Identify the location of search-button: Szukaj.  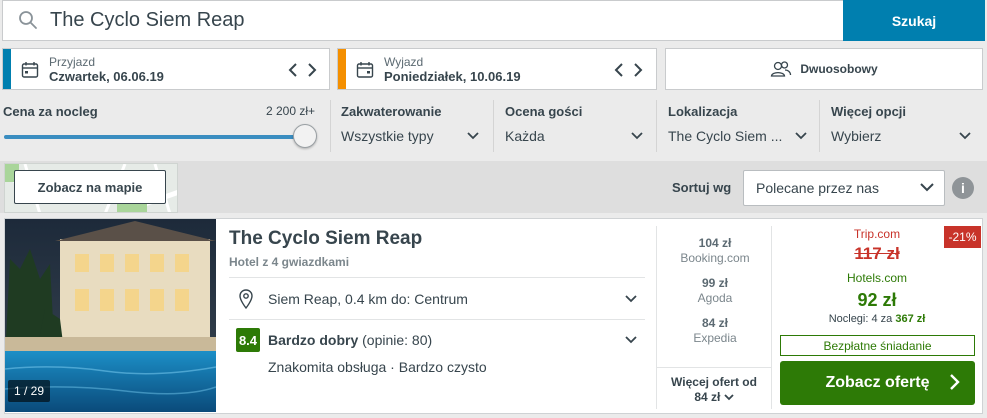
(914, 20).